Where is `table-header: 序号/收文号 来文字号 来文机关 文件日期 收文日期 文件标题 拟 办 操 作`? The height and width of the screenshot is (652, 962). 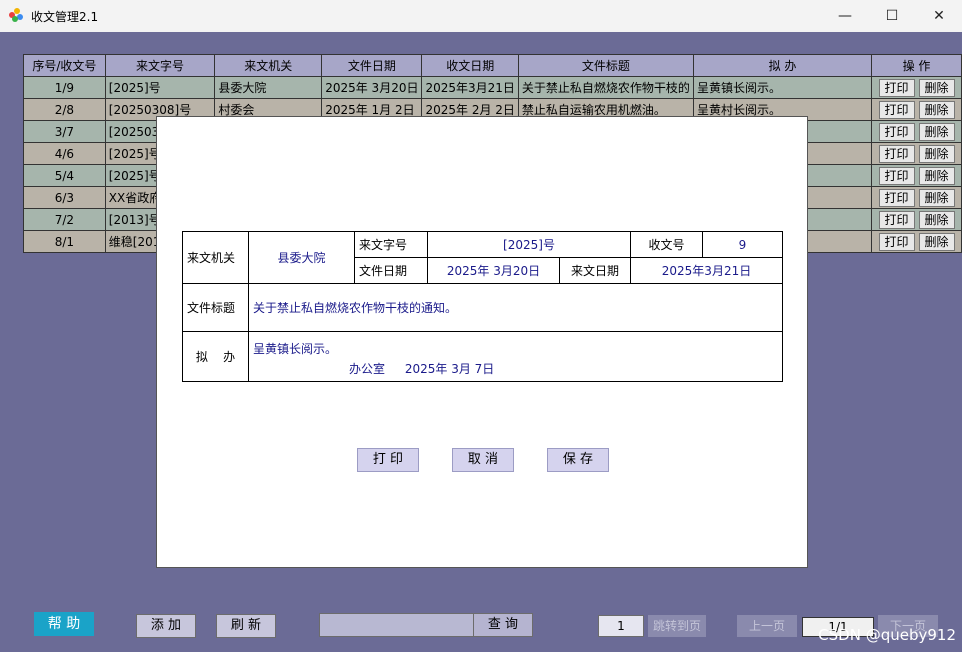 table-header: 序号/收文号 来文字号 来文机关 文件日期 收文日期 文件标题 拟 办 操 作 is located at coordinates (492, 65).